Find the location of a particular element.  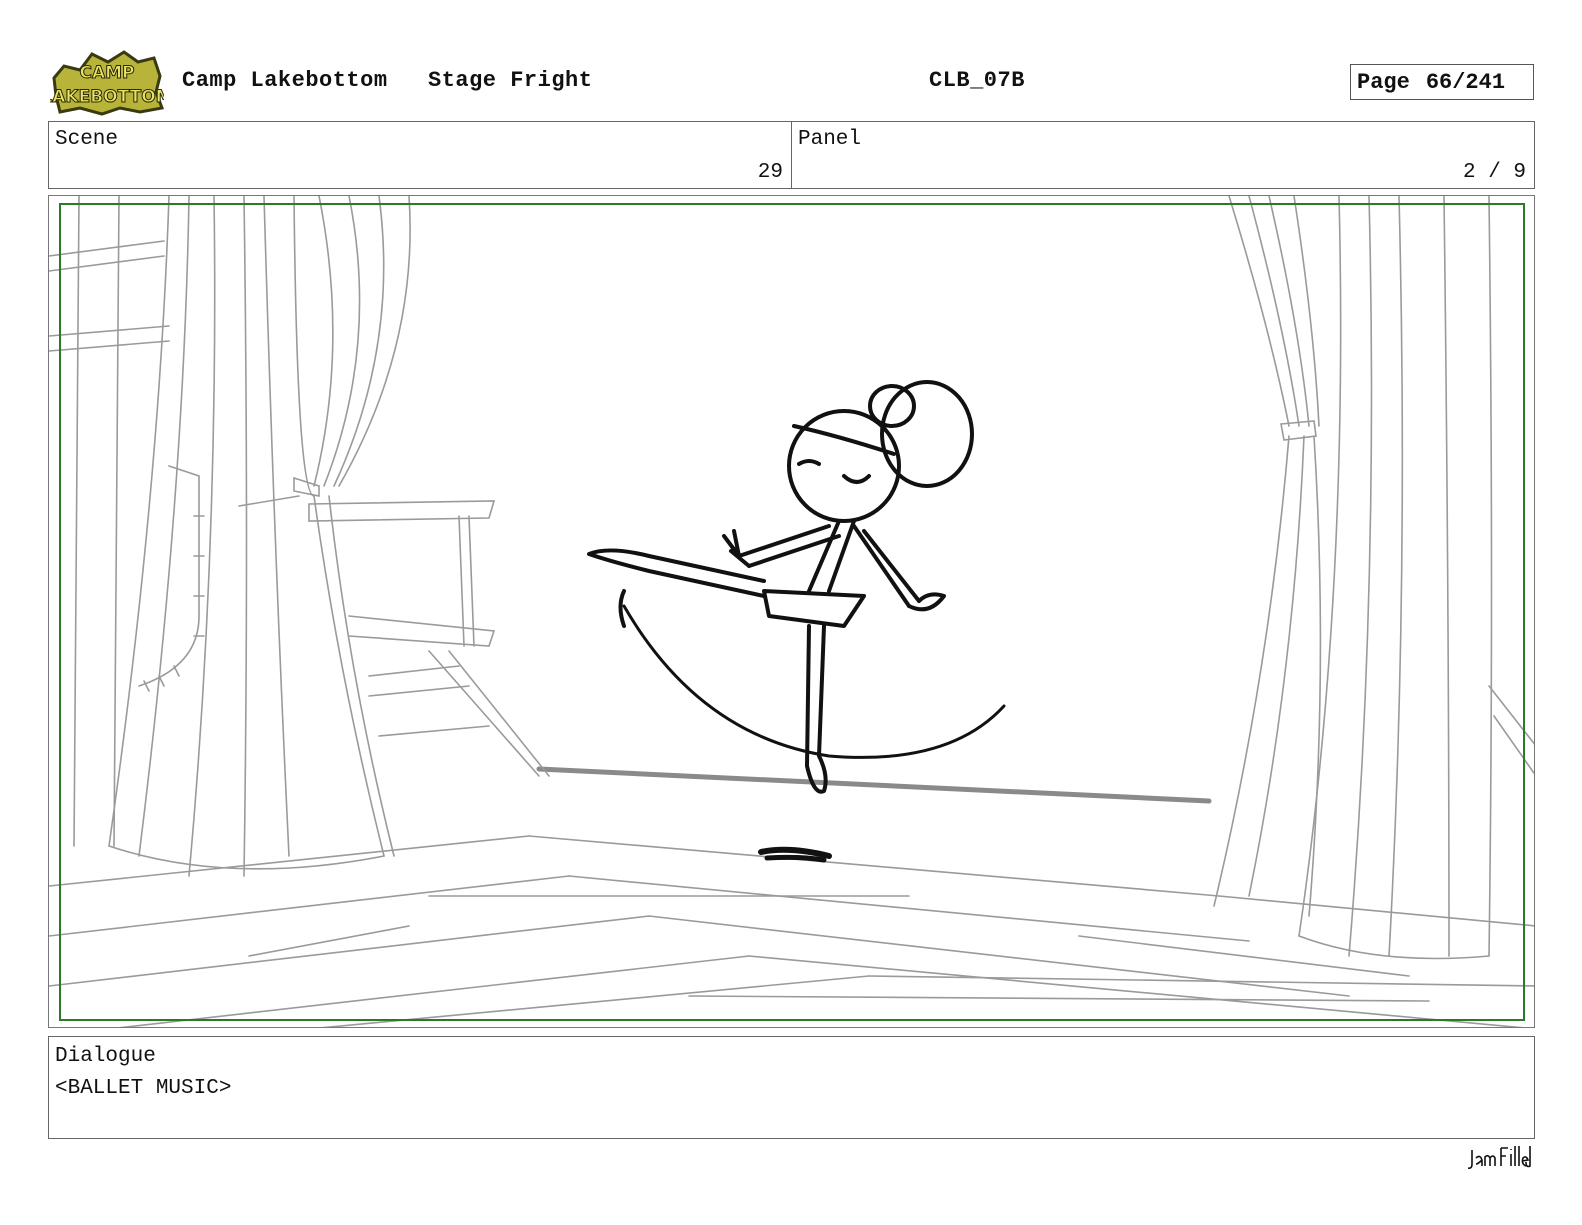

scene-number: 29 is located at coordinates (770, 172).